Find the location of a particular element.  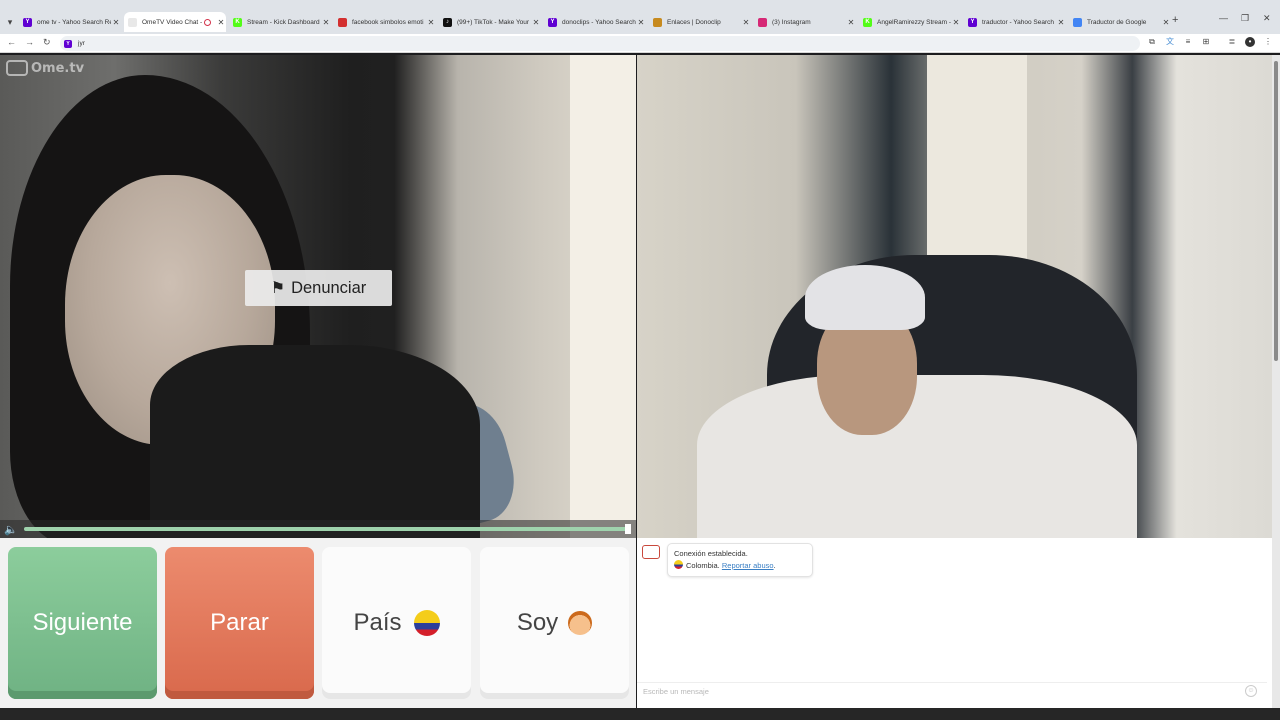

connection-status: Conexión establecida. is located at coordinates (711, 553).